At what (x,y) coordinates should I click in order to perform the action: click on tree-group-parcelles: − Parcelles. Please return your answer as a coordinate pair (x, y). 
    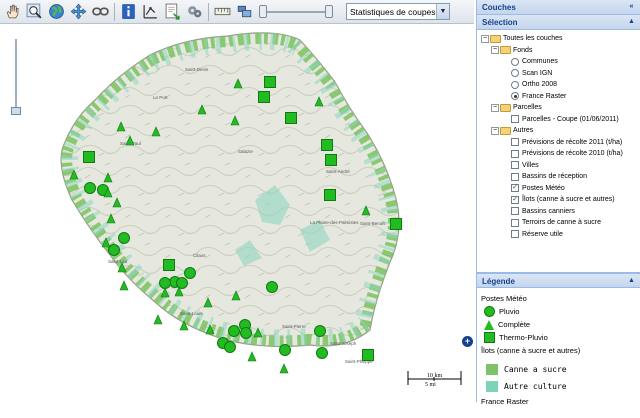
    Looking at the image, I should click on (558, 108).